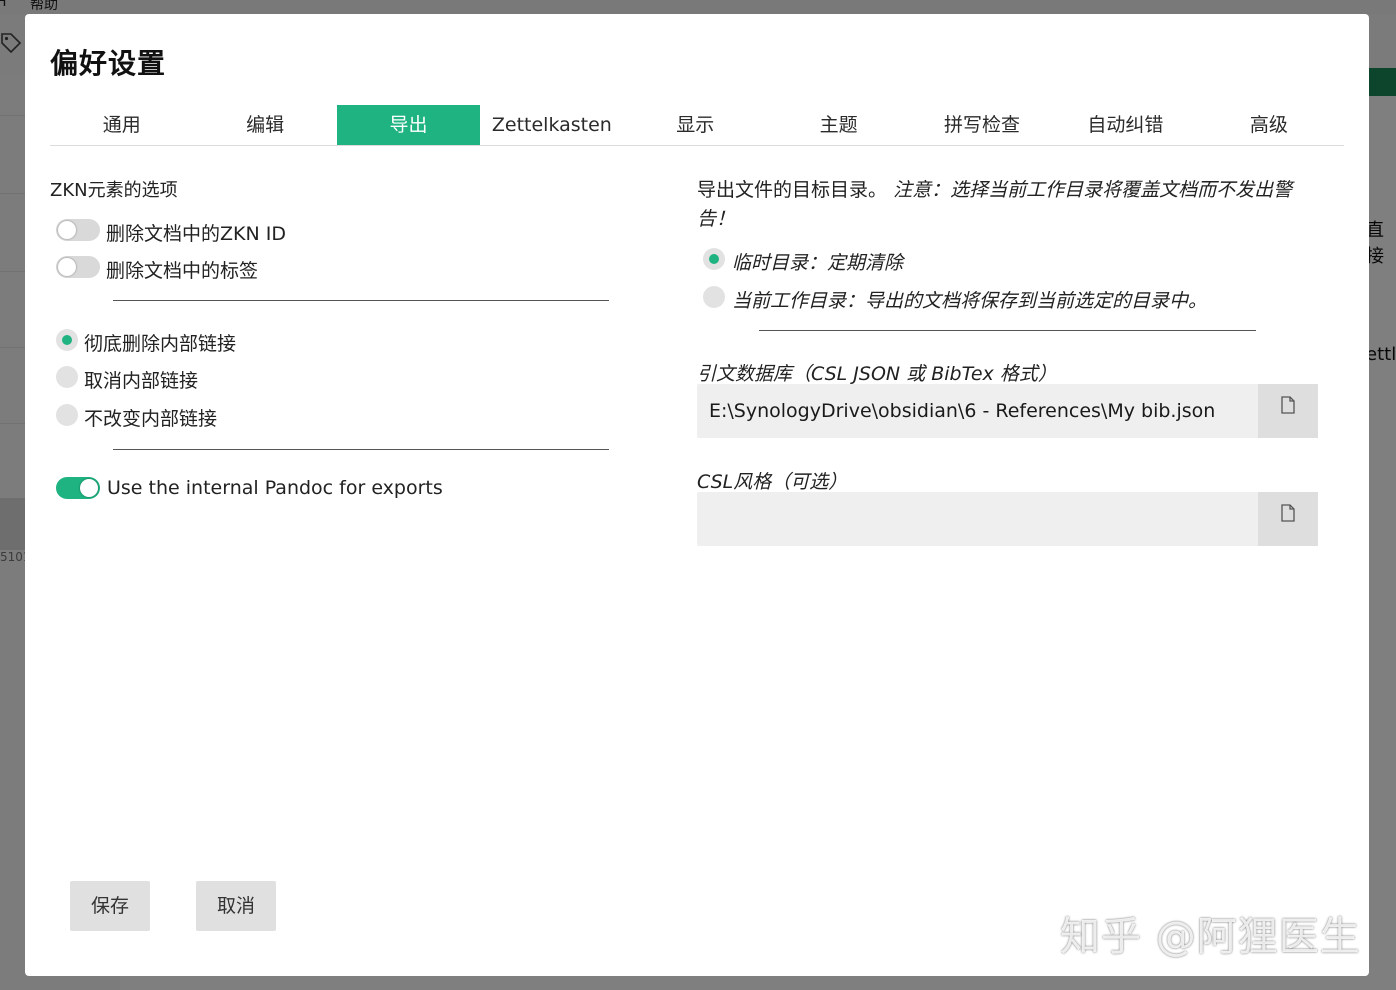 The width and height of the screenshot is (1396, 990). I want to click on csl-style-browse-button, so click(1288, 519).